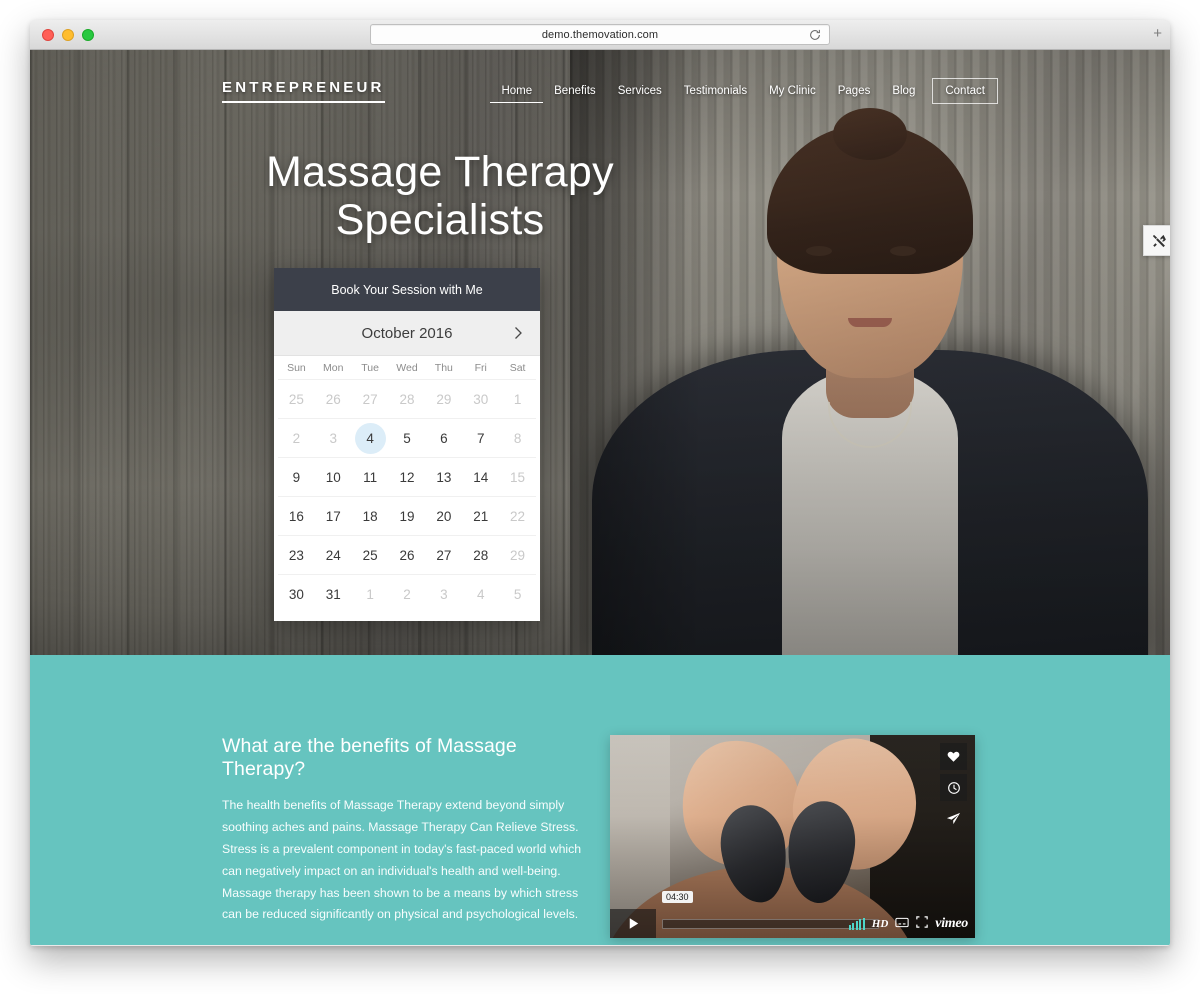 This screenshot has width=1200, height=994. I want to click on video-right-controls: HD vimeo, so click(908, 924).